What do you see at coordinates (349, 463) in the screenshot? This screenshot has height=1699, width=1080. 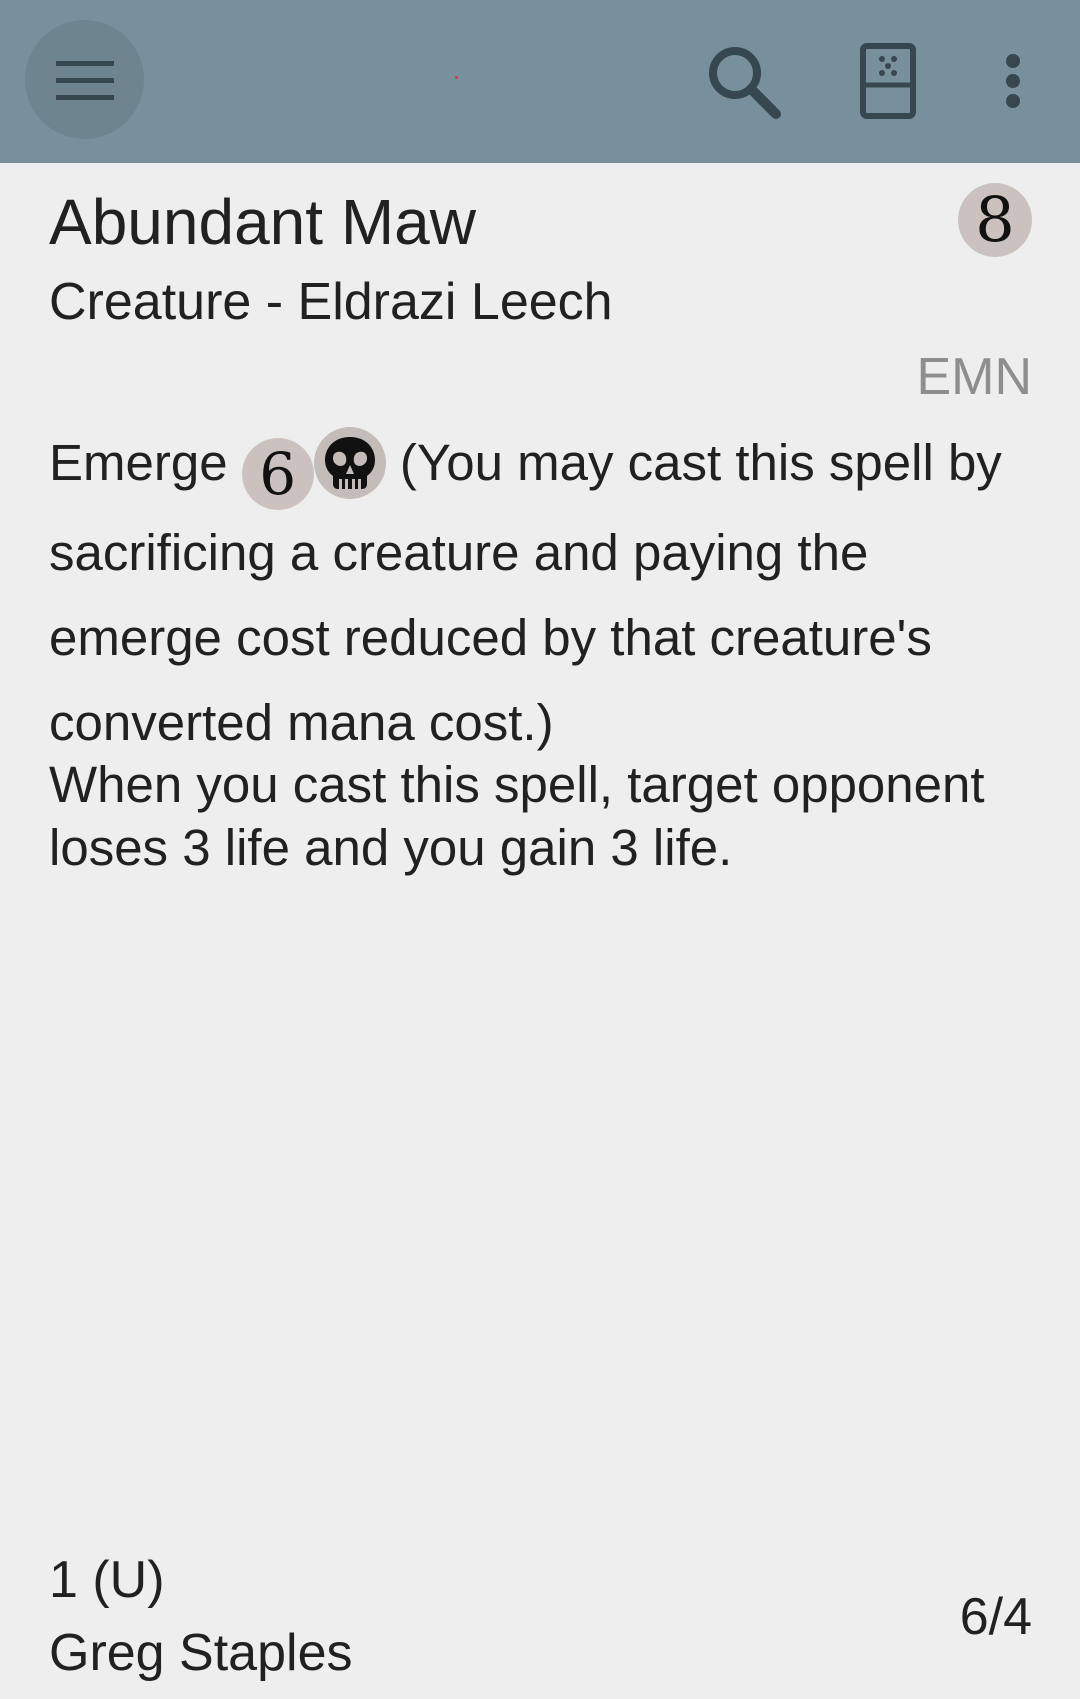 I see `black-mana-skull-icon` at bounding box center [349, 463].